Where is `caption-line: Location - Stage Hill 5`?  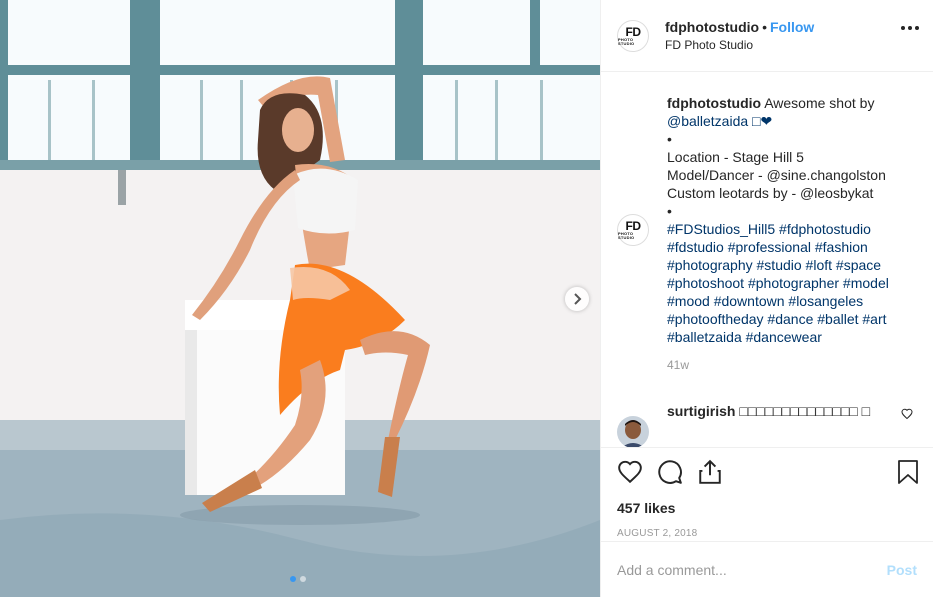 caption-line: Location - Stage Hill 5 is located at coordinates (735, 157).